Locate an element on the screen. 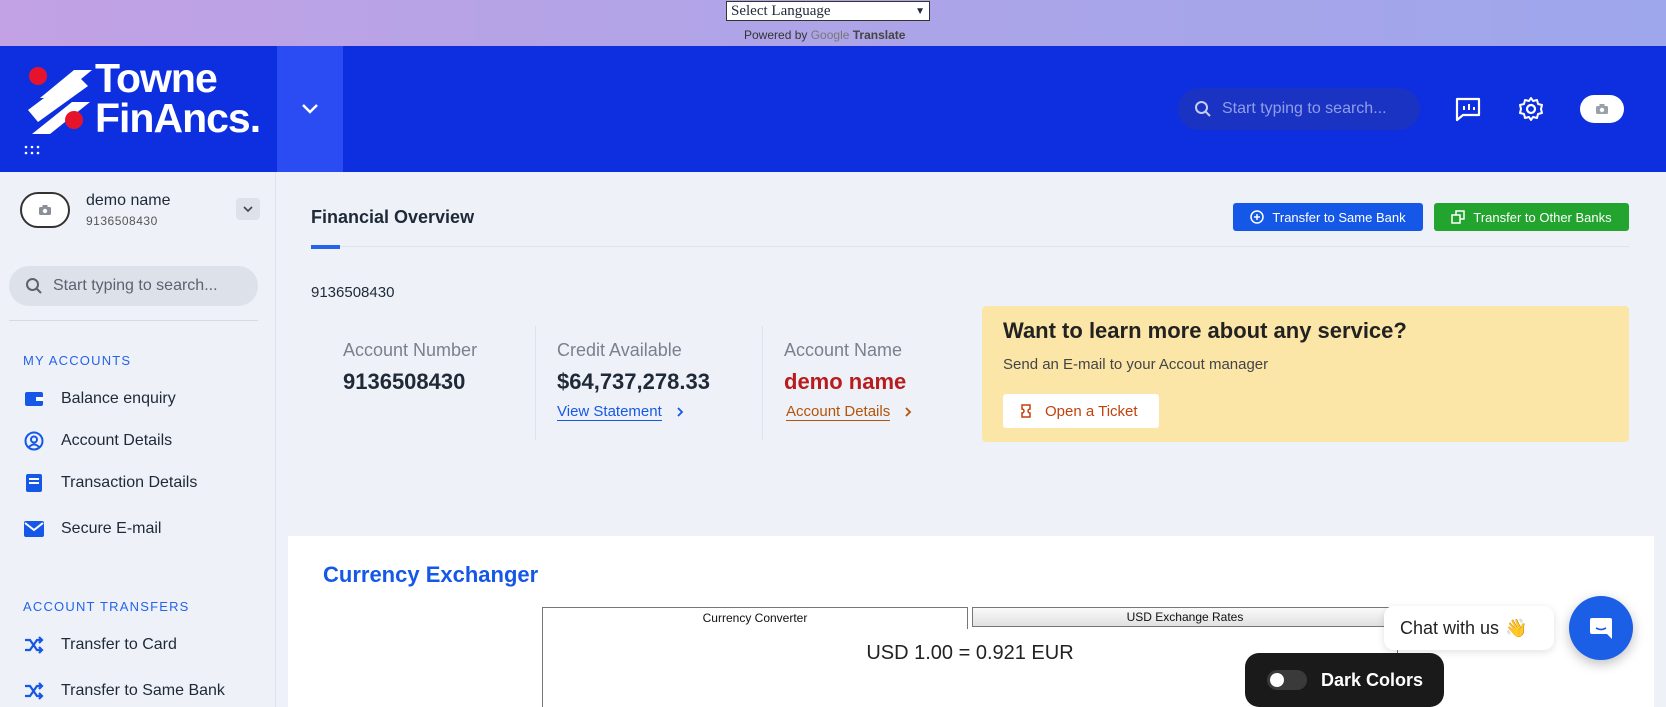 The image size is (1666, 707). open-ticket-label: Open a Ticket is located at coordinates (1091, 411).